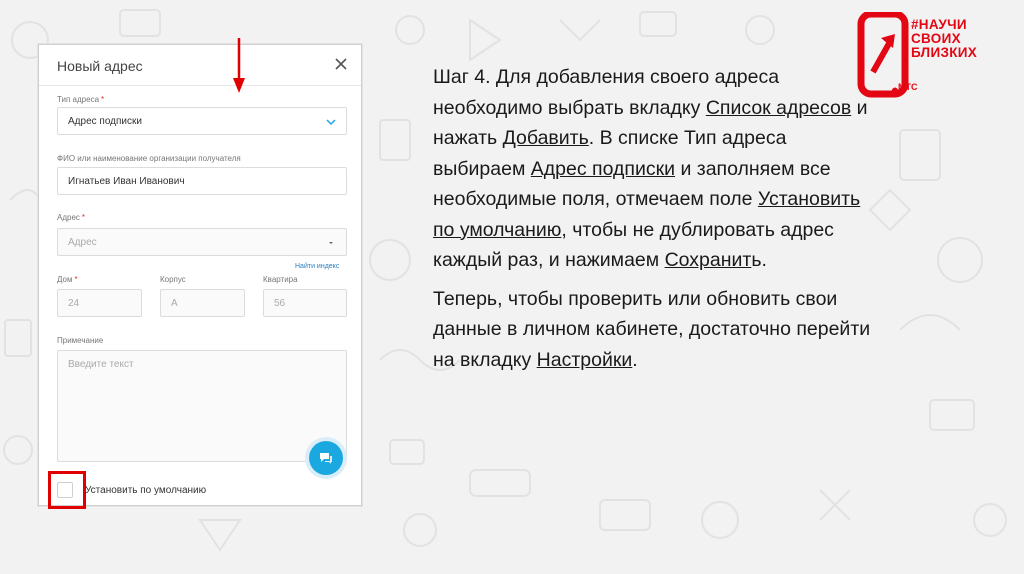 The width and height of the screenshot is (1024, 574). I want to click on logo-slogan: #НАУЧИ СВОИХ БЛИЗКИХ, so click(944, 39).